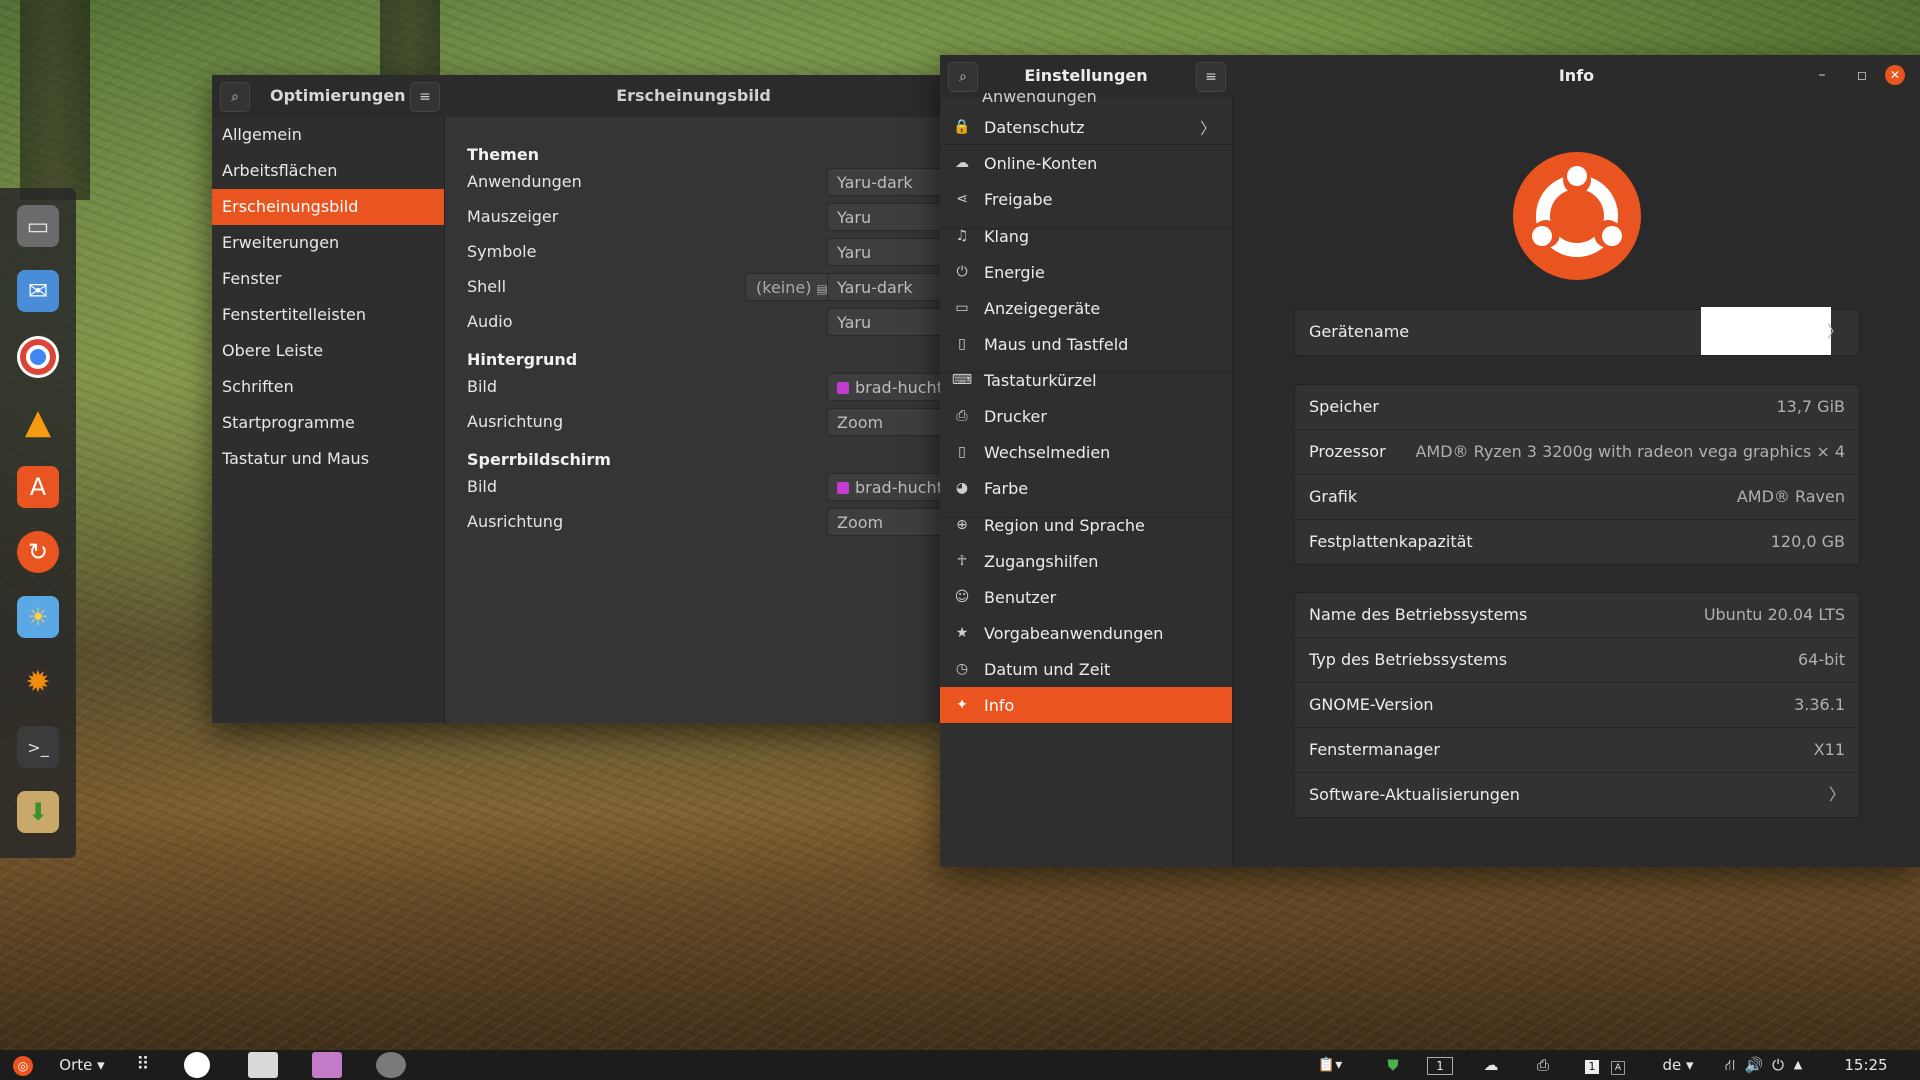 The height and width of the screenshot is (1080, 1920). Describe the element at coordinates (38, 291) in the screenshot. I see `mail-icon: ✉` at that location.